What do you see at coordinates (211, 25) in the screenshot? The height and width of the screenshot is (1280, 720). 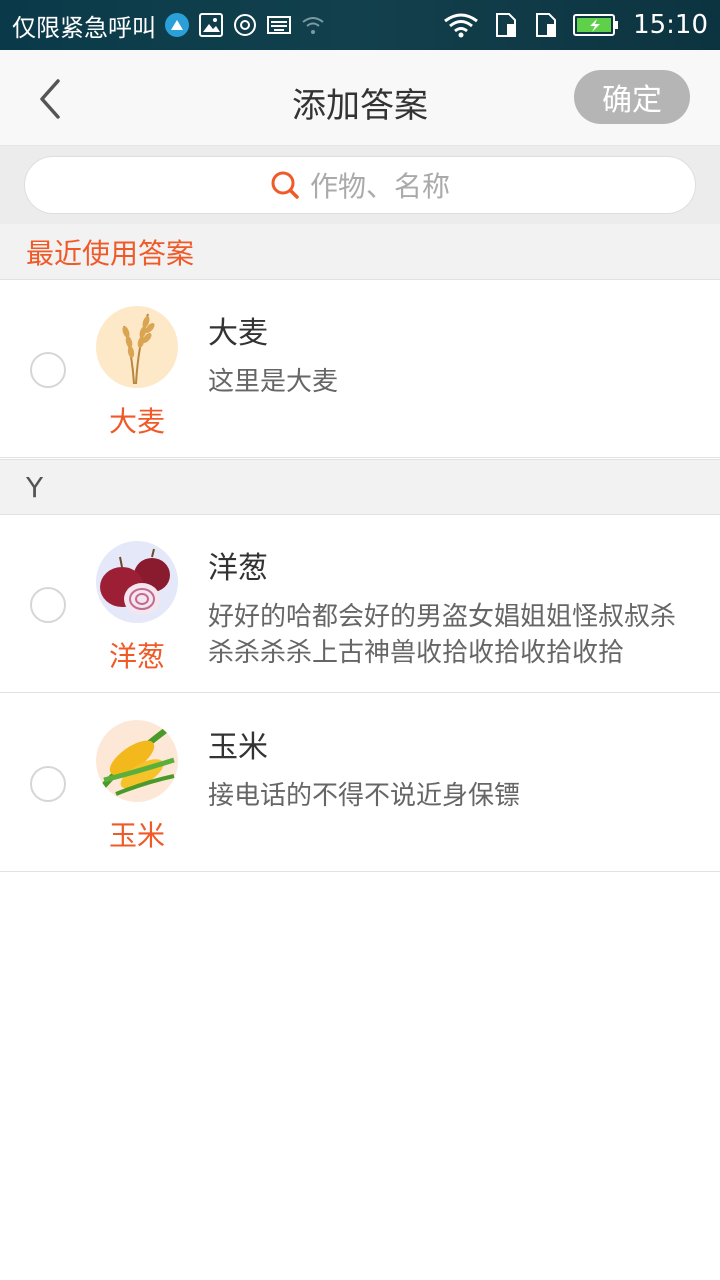 I see `image-icon` at bounding box center [211, 25].